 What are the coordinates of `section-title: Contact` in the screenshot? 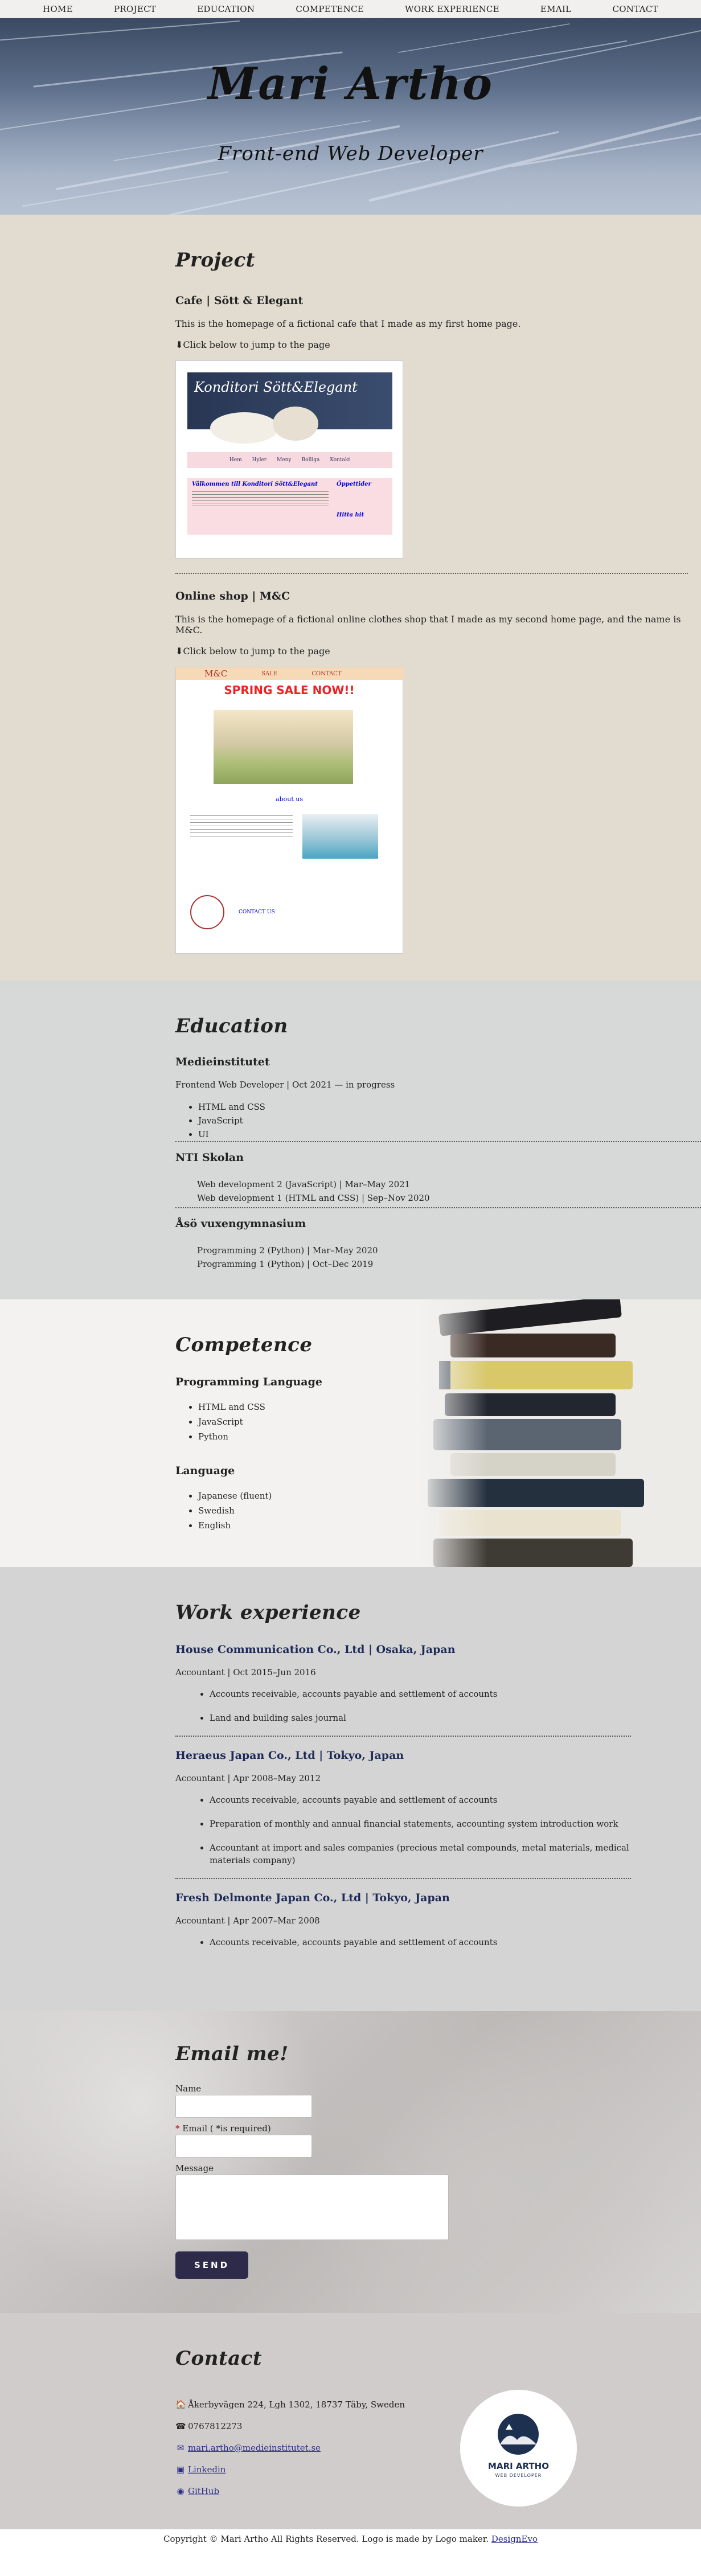 It's located at (219, 2358).